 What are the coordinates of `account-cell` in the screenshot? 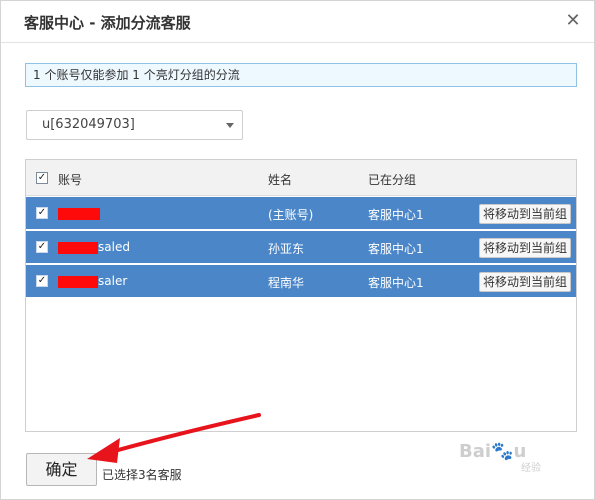 It's located at (79, 213).